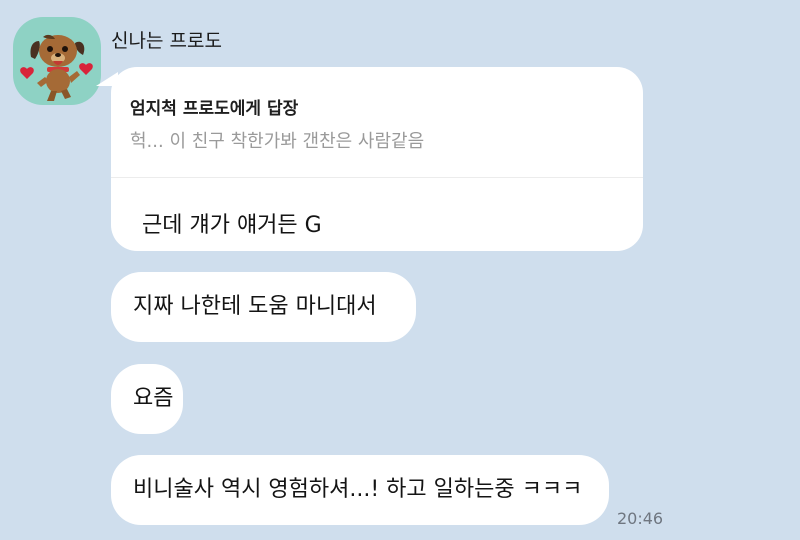 The height and width of the screenshot is (540, 800). Describe the element at coordinates (166, 41) in the screenshot. I see `sender-name: 신나는 프로도` at that location.